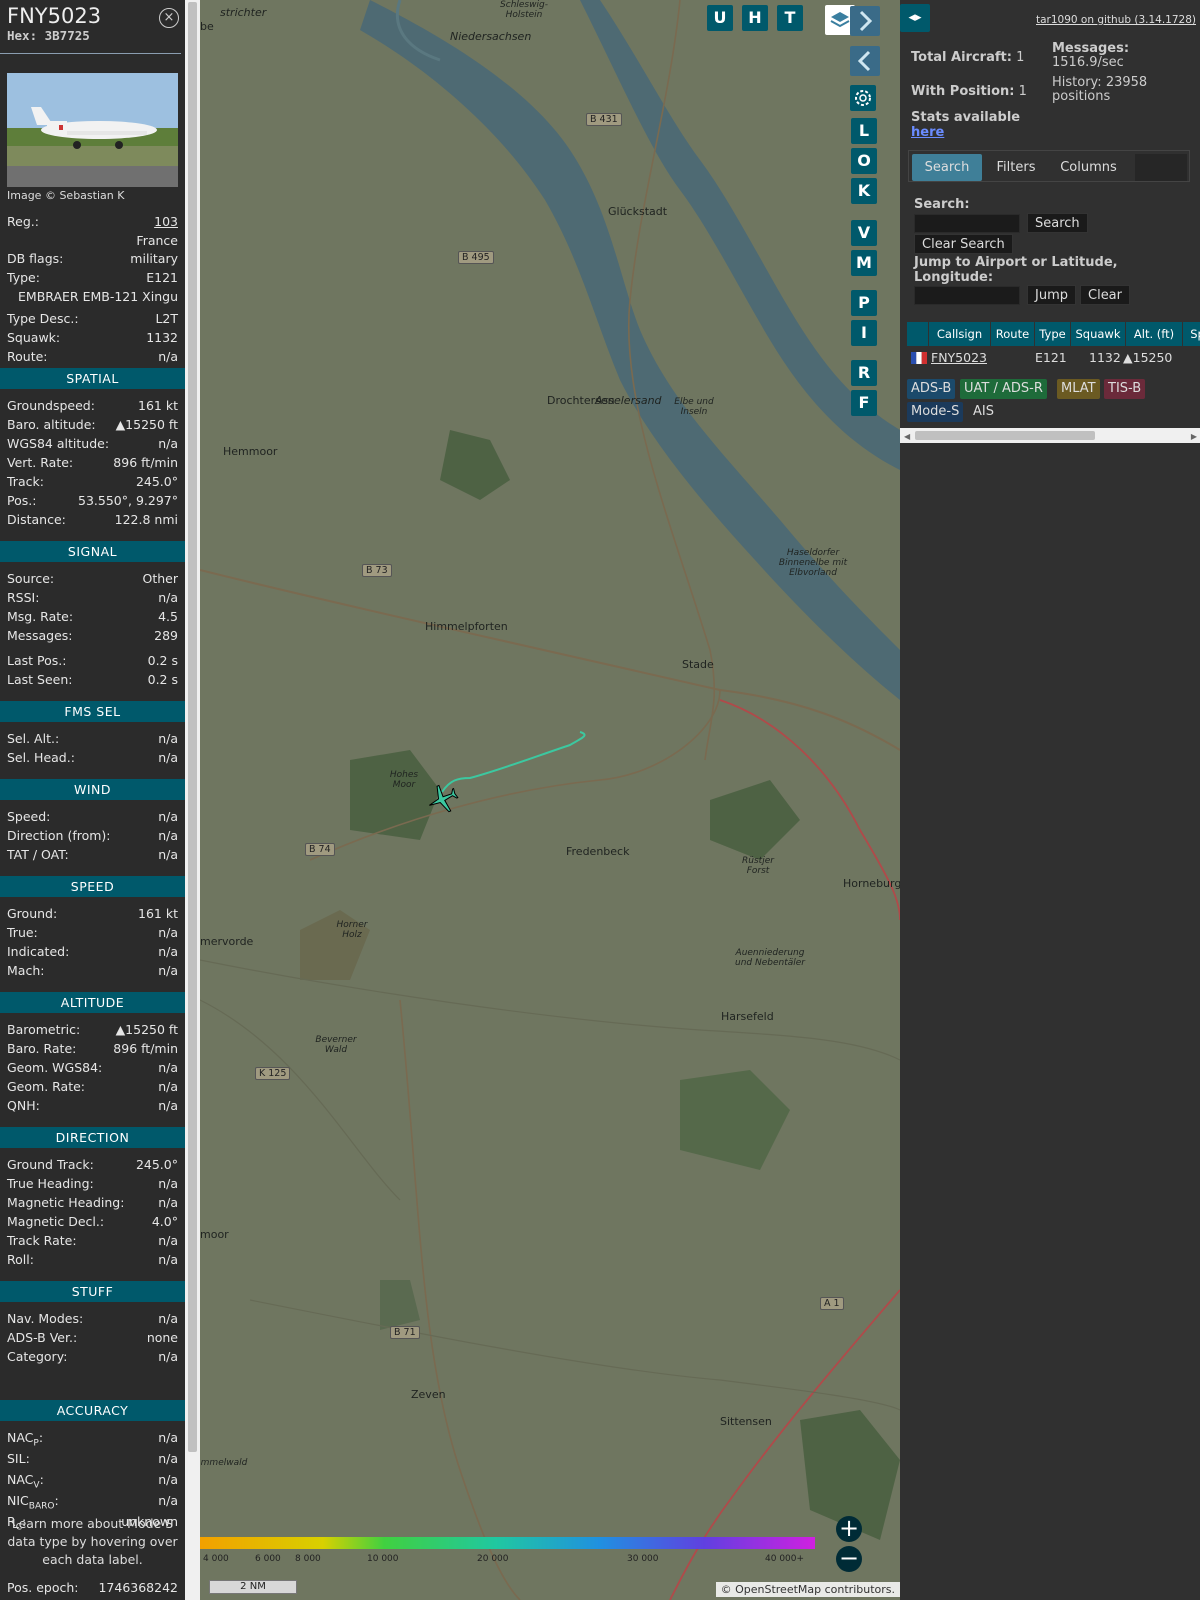 The image size is (1200, 1600). Describe the element at coordinates (40, 618) in the screenshot. I see `info-row-label: Msg. Rate:` at that location.